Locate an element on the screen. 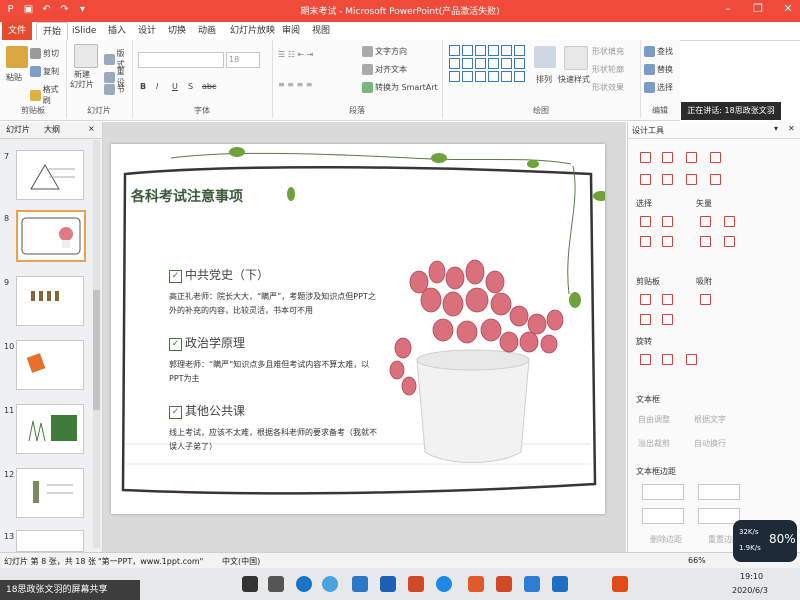  shape-outline-button: 形状轮廓 is located at coordinates (608, 69).